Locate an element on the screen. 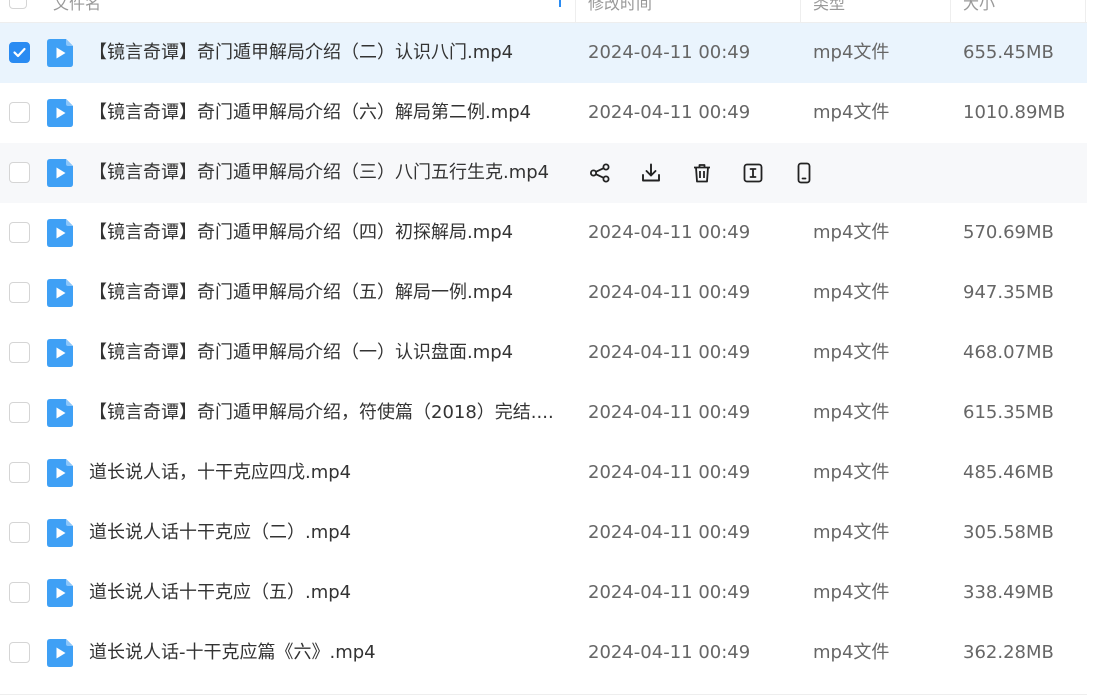 This screenshot has height=697, width=1117. rename-icon is located at coordinates (753, 173).